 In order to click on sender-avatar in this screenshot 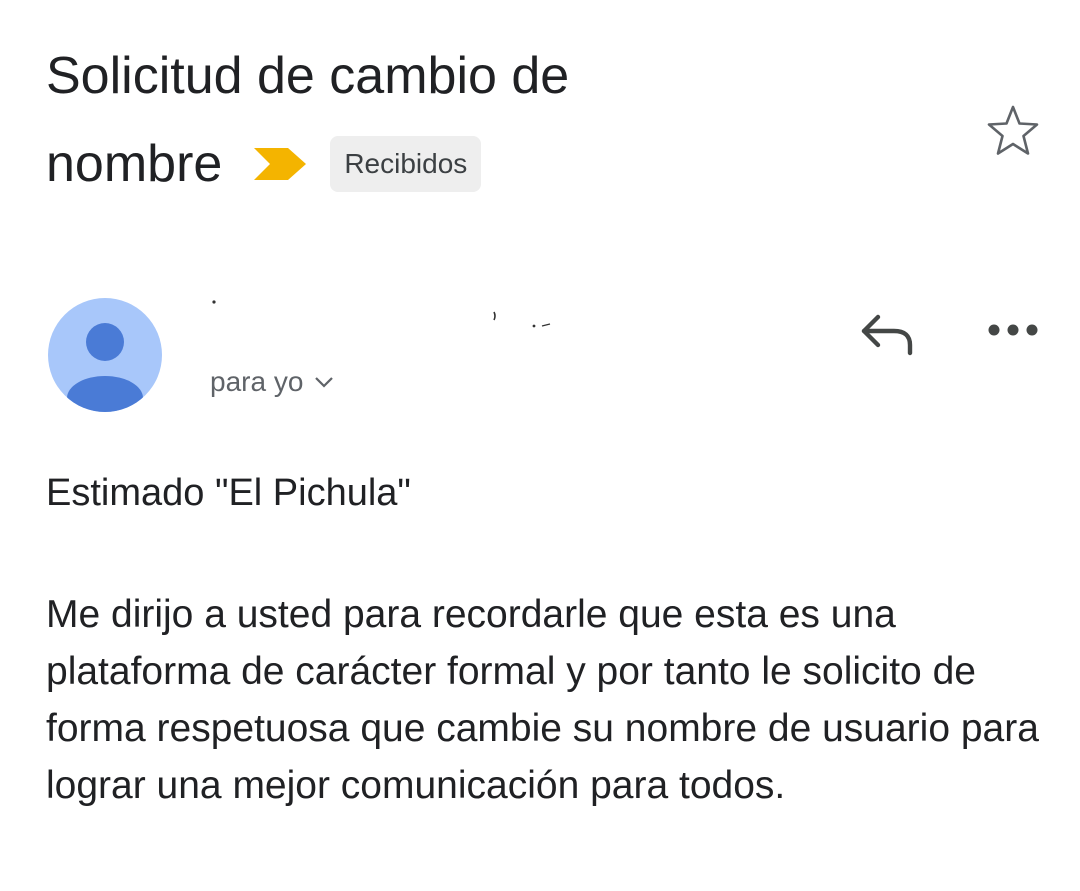, I will do `click(105, 355)`.